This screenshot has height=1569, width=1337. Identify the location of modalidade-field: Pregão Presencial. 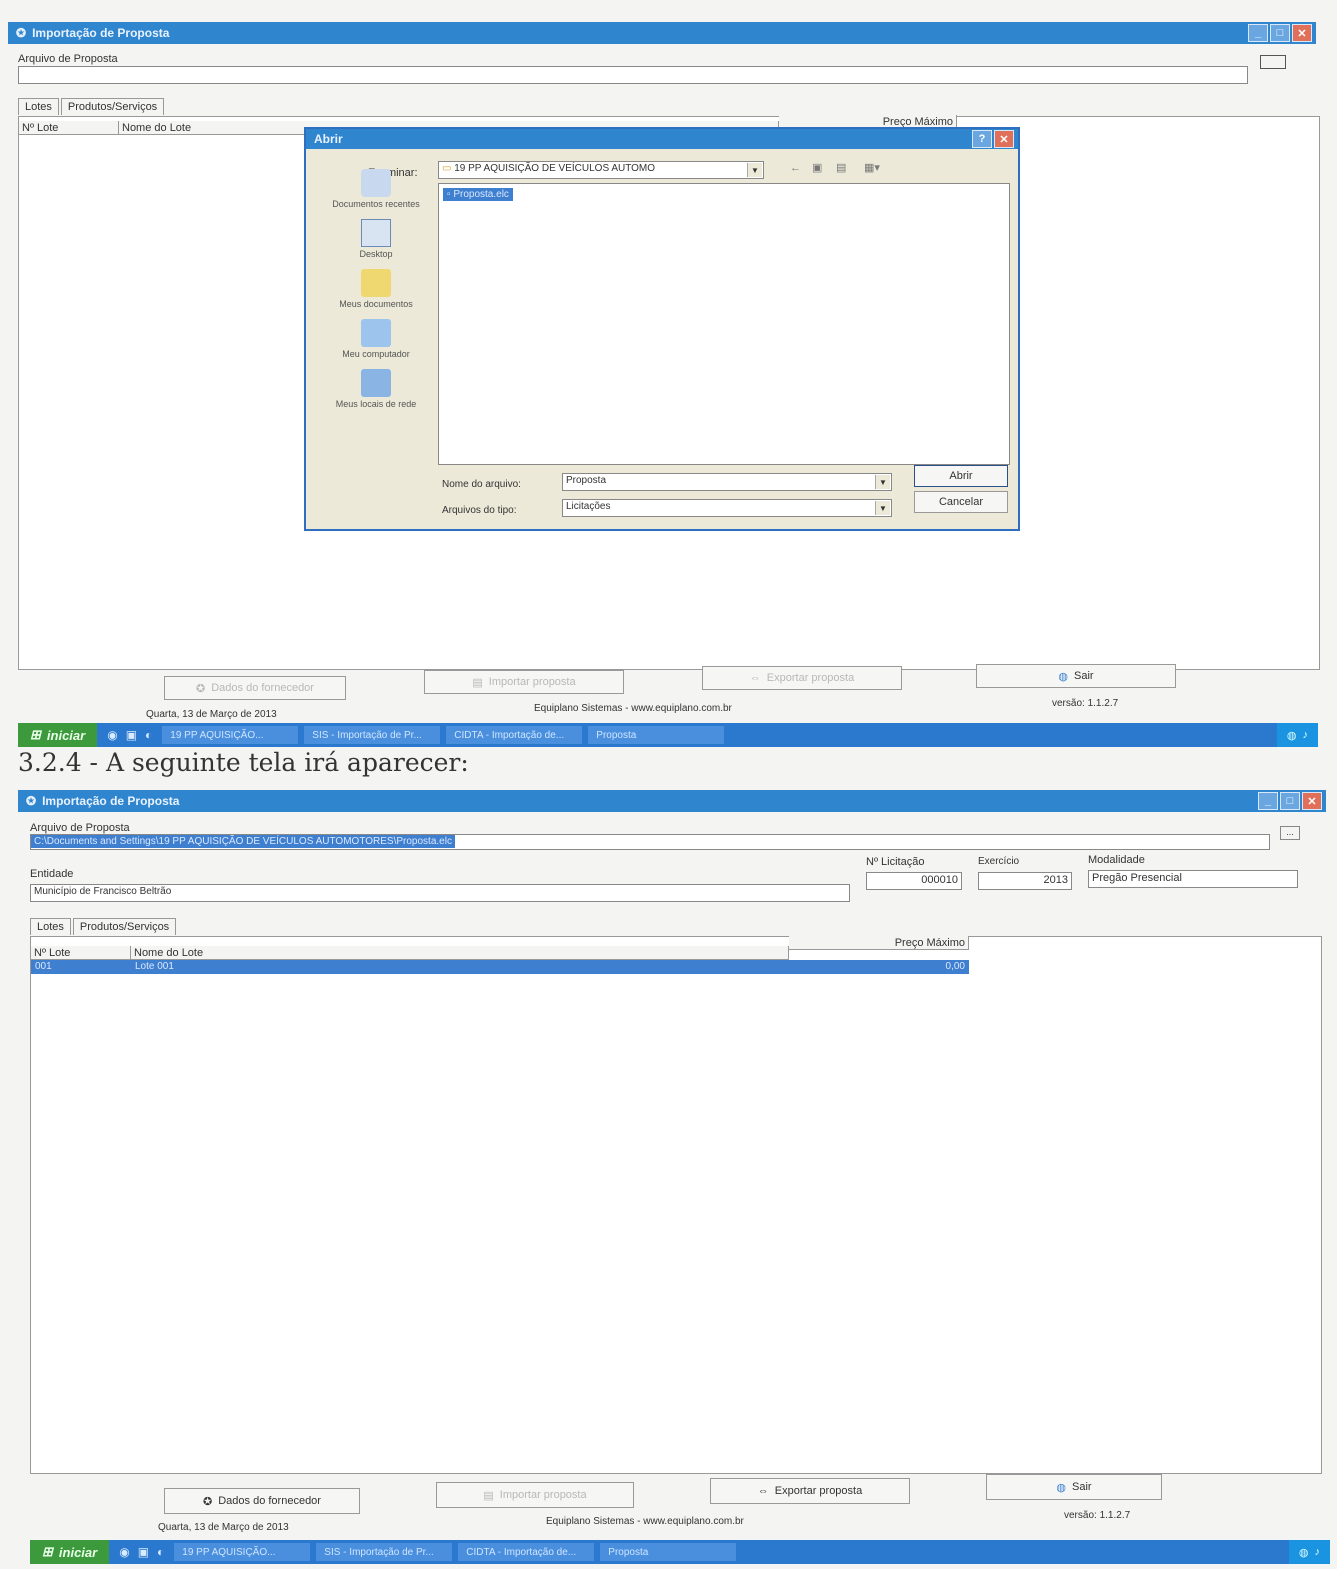
(1193, 879).